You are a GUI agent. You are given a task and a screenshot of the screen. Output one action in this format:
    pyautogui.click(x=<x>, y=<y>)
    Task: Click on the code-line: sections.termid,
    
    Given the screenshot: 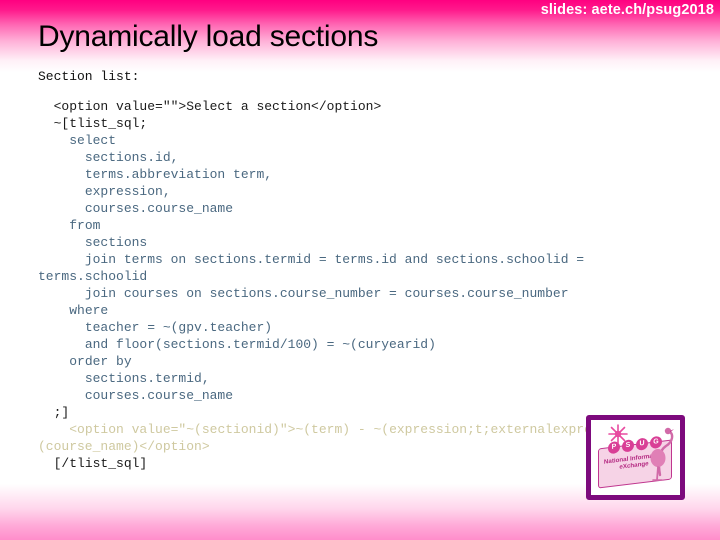 What is the action you would take?
    pyautogui.click(x=124, y=378)
    